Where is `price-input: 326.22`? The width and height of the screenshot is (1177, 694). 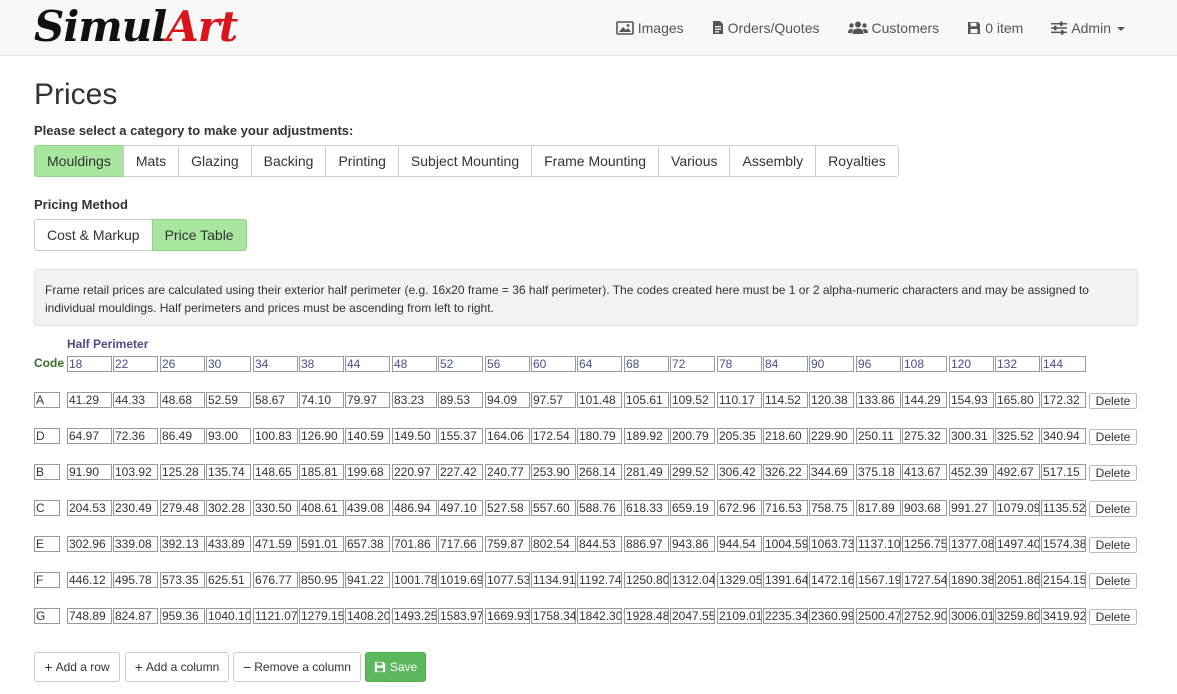 price-input: 326.22 is located at coordinates (785, 472).